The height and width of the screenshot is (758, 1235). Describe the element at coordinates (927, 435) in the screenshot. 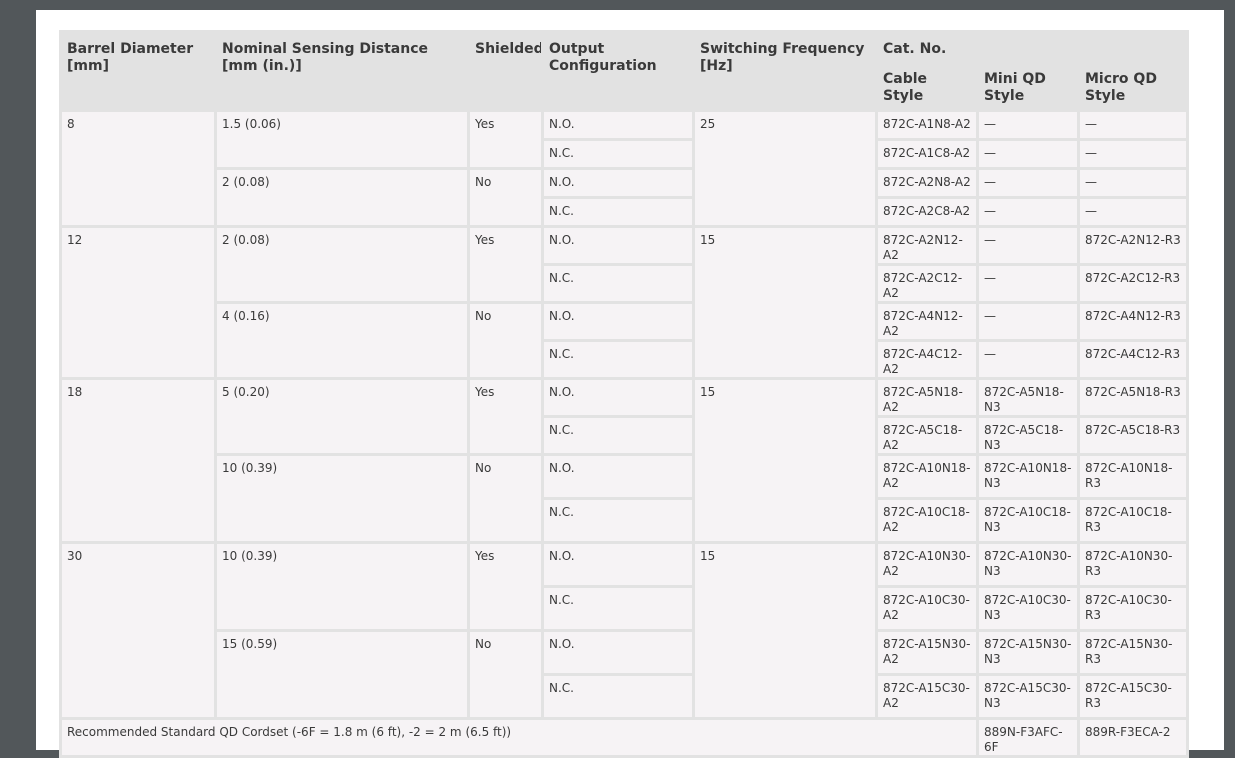

I see `cable-style-cell: 872C-A5C18-A2` at that location.